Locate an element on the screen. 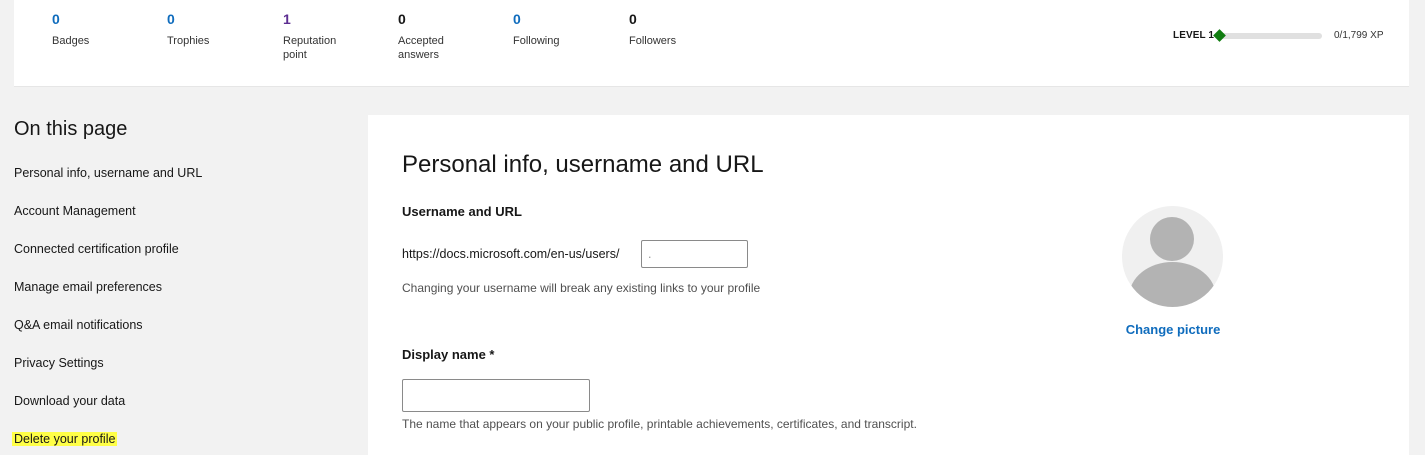 The height and width of the screenshot is (455, 1425). stat-followers-value: 0 is located at coordinates (633, 19).